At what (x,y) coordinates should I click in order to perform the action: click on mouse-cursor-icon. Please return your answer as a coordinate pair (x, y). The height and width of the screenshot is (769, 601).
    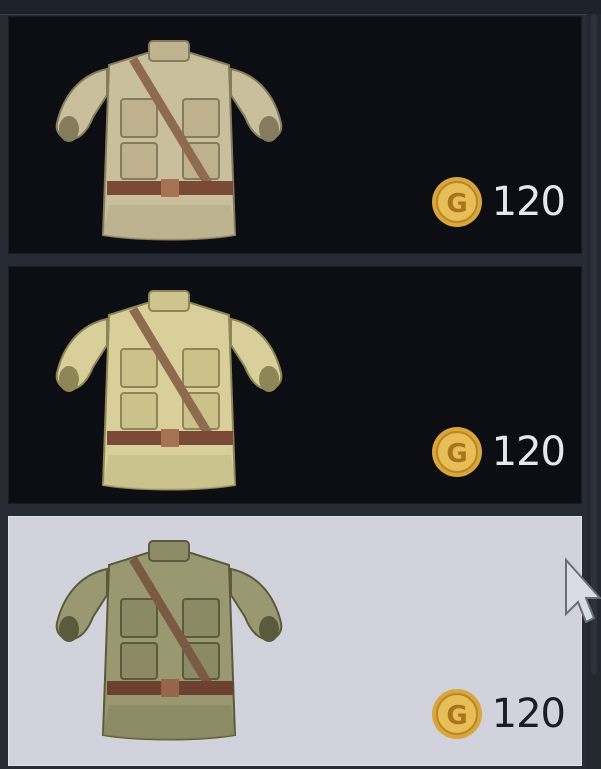
    Looking at the image, I should click on (583, 590).